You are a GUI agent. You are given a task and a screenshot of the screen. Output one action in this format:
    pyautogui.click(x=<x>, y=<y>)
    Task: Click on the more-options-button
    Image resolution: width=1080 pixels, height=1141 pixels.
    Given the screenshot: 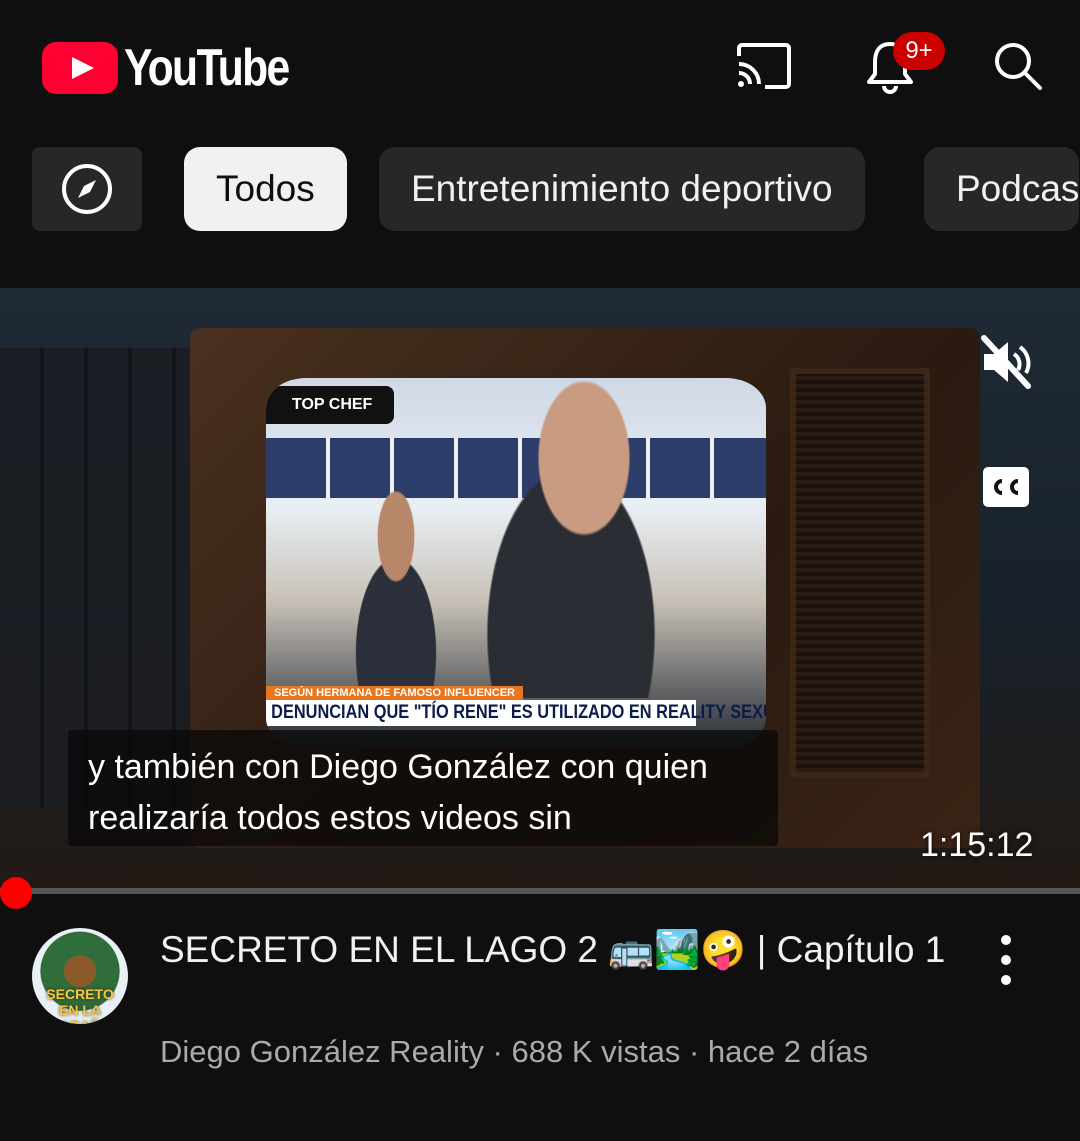 What is the action you would take?
    pyautogui.click(x=1006, y=960)
    